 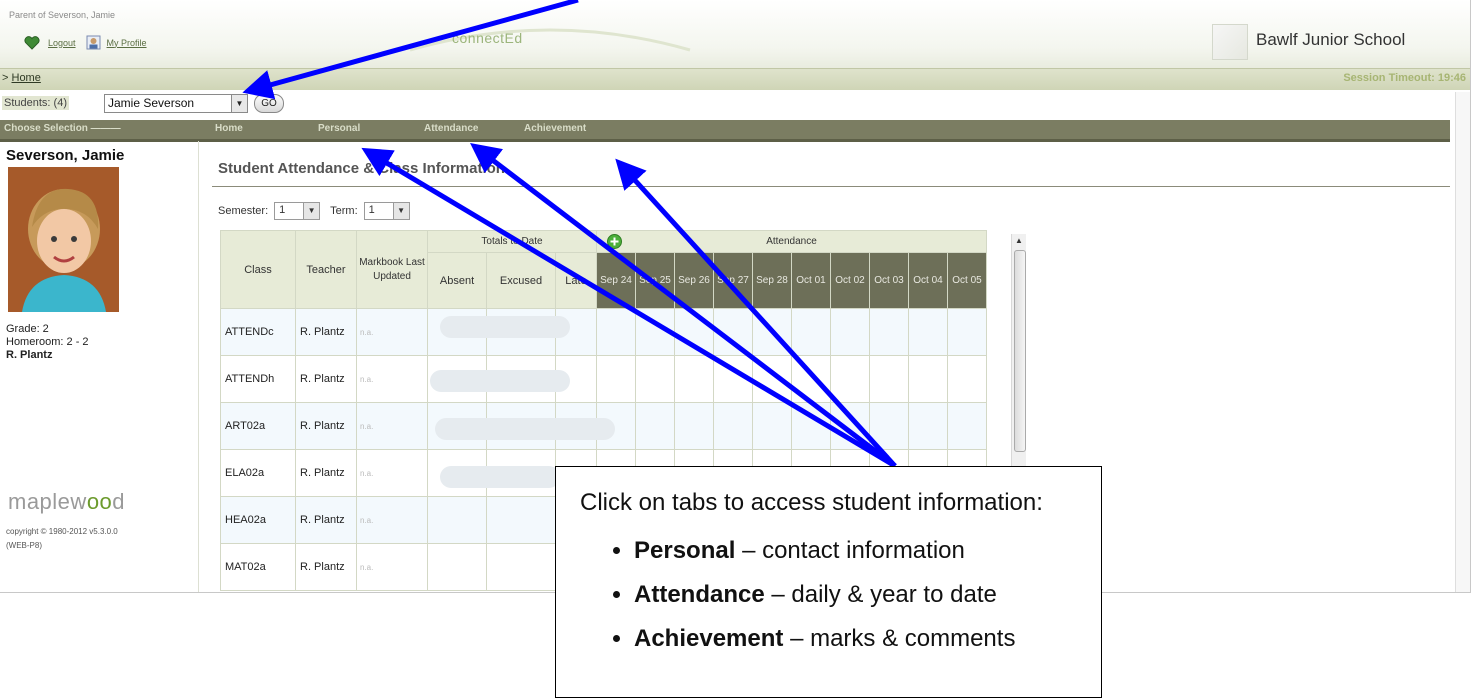 I want to click on class-cell: MAT02a, so click(x=258, y=567).